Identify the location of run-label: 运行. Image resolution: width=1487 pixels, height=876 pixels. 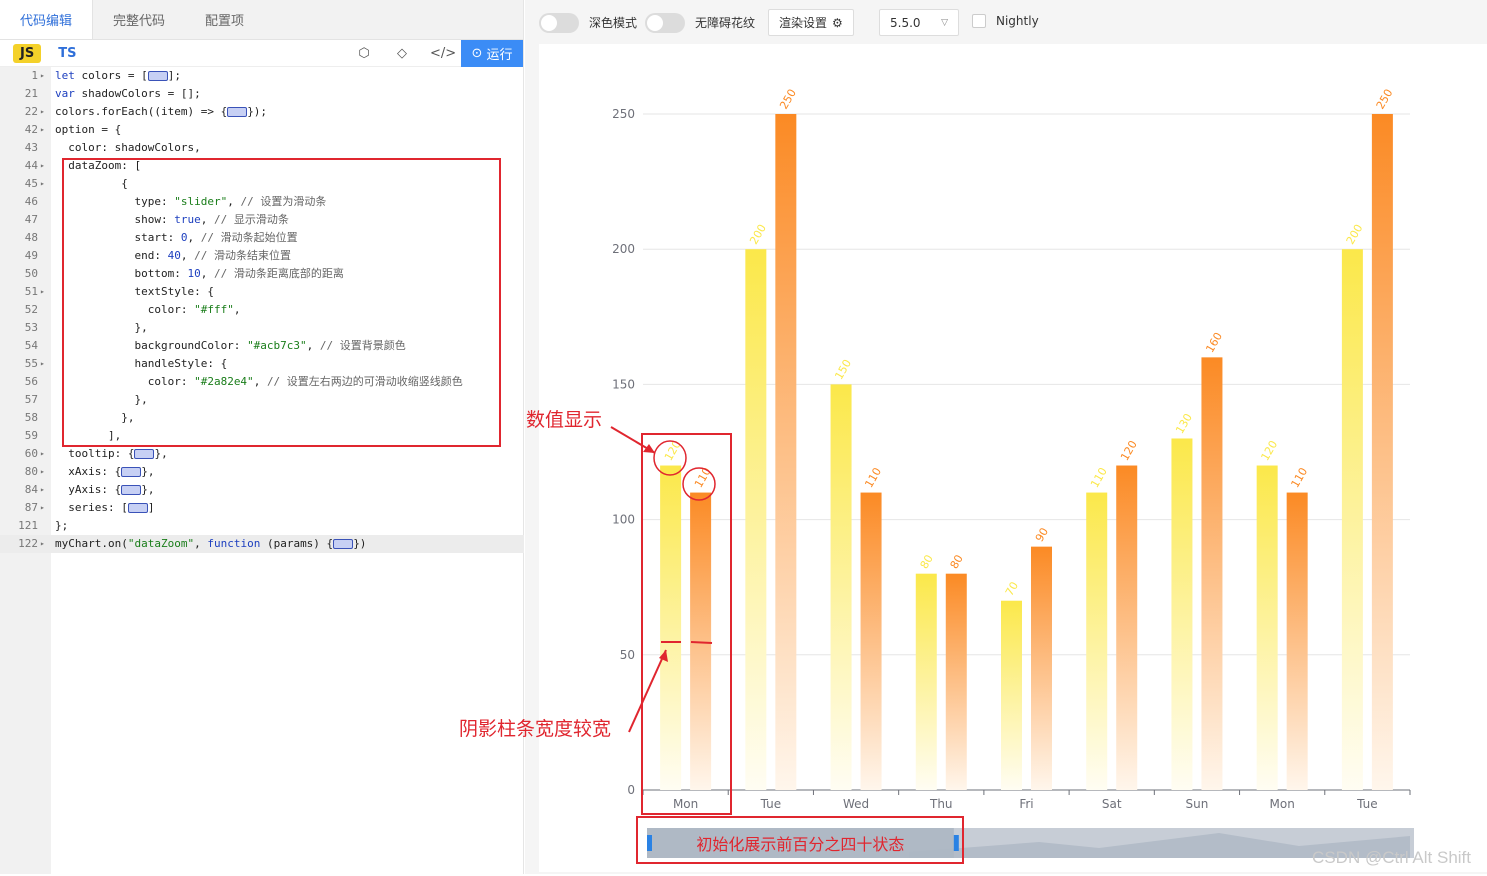
(499, 55).